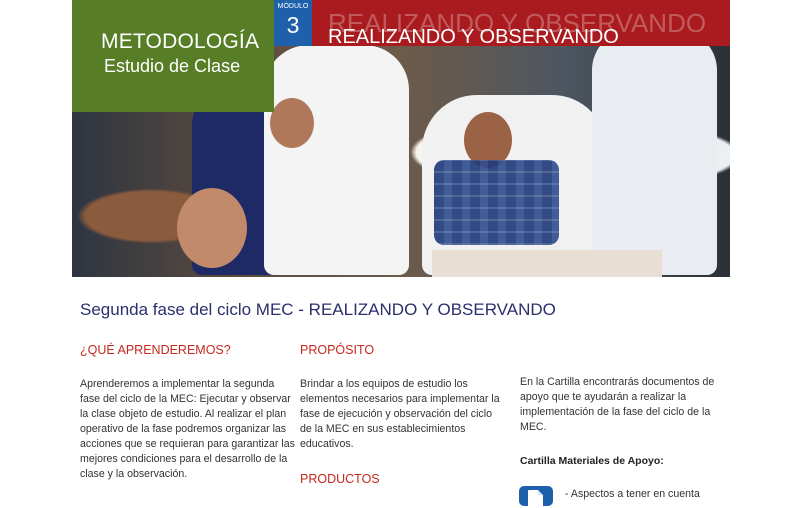 The width and height of the screenshot is (800, 508). What do you see at coordinates (340, 479) in the screenshot?
I see `products-heading: PRODUCTOS` at bounding box center [340, 479].